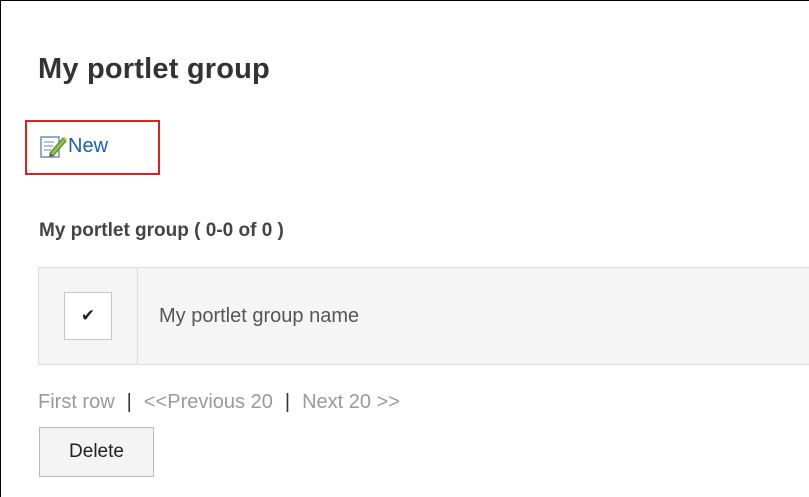 The image size is (809, 497). I want to click on page-title: My portlet group, so click(154, 69).